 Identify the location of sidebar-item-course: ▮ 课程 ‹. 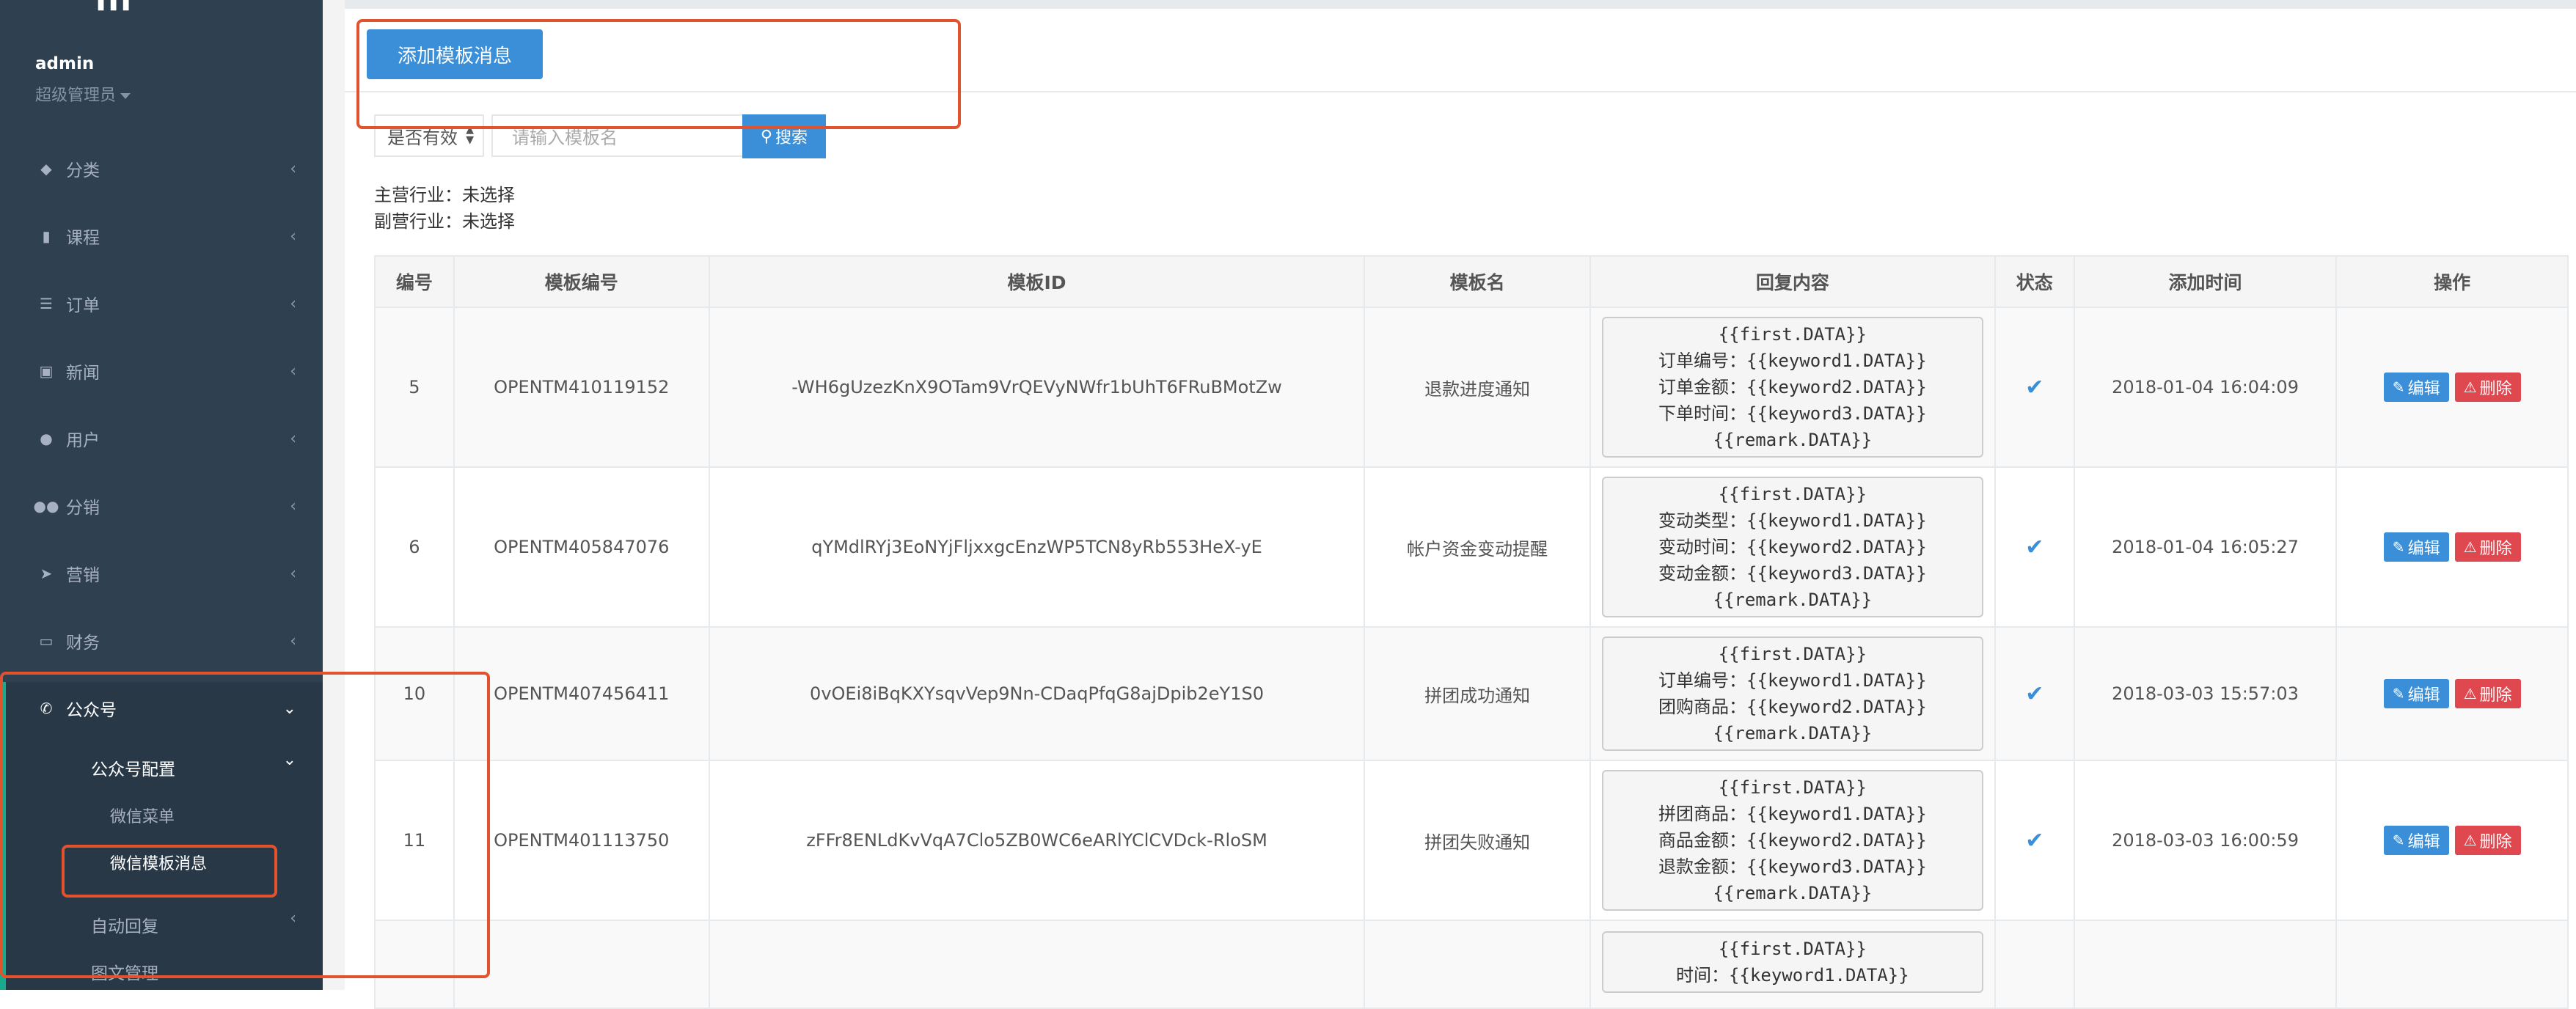
(161, 237).